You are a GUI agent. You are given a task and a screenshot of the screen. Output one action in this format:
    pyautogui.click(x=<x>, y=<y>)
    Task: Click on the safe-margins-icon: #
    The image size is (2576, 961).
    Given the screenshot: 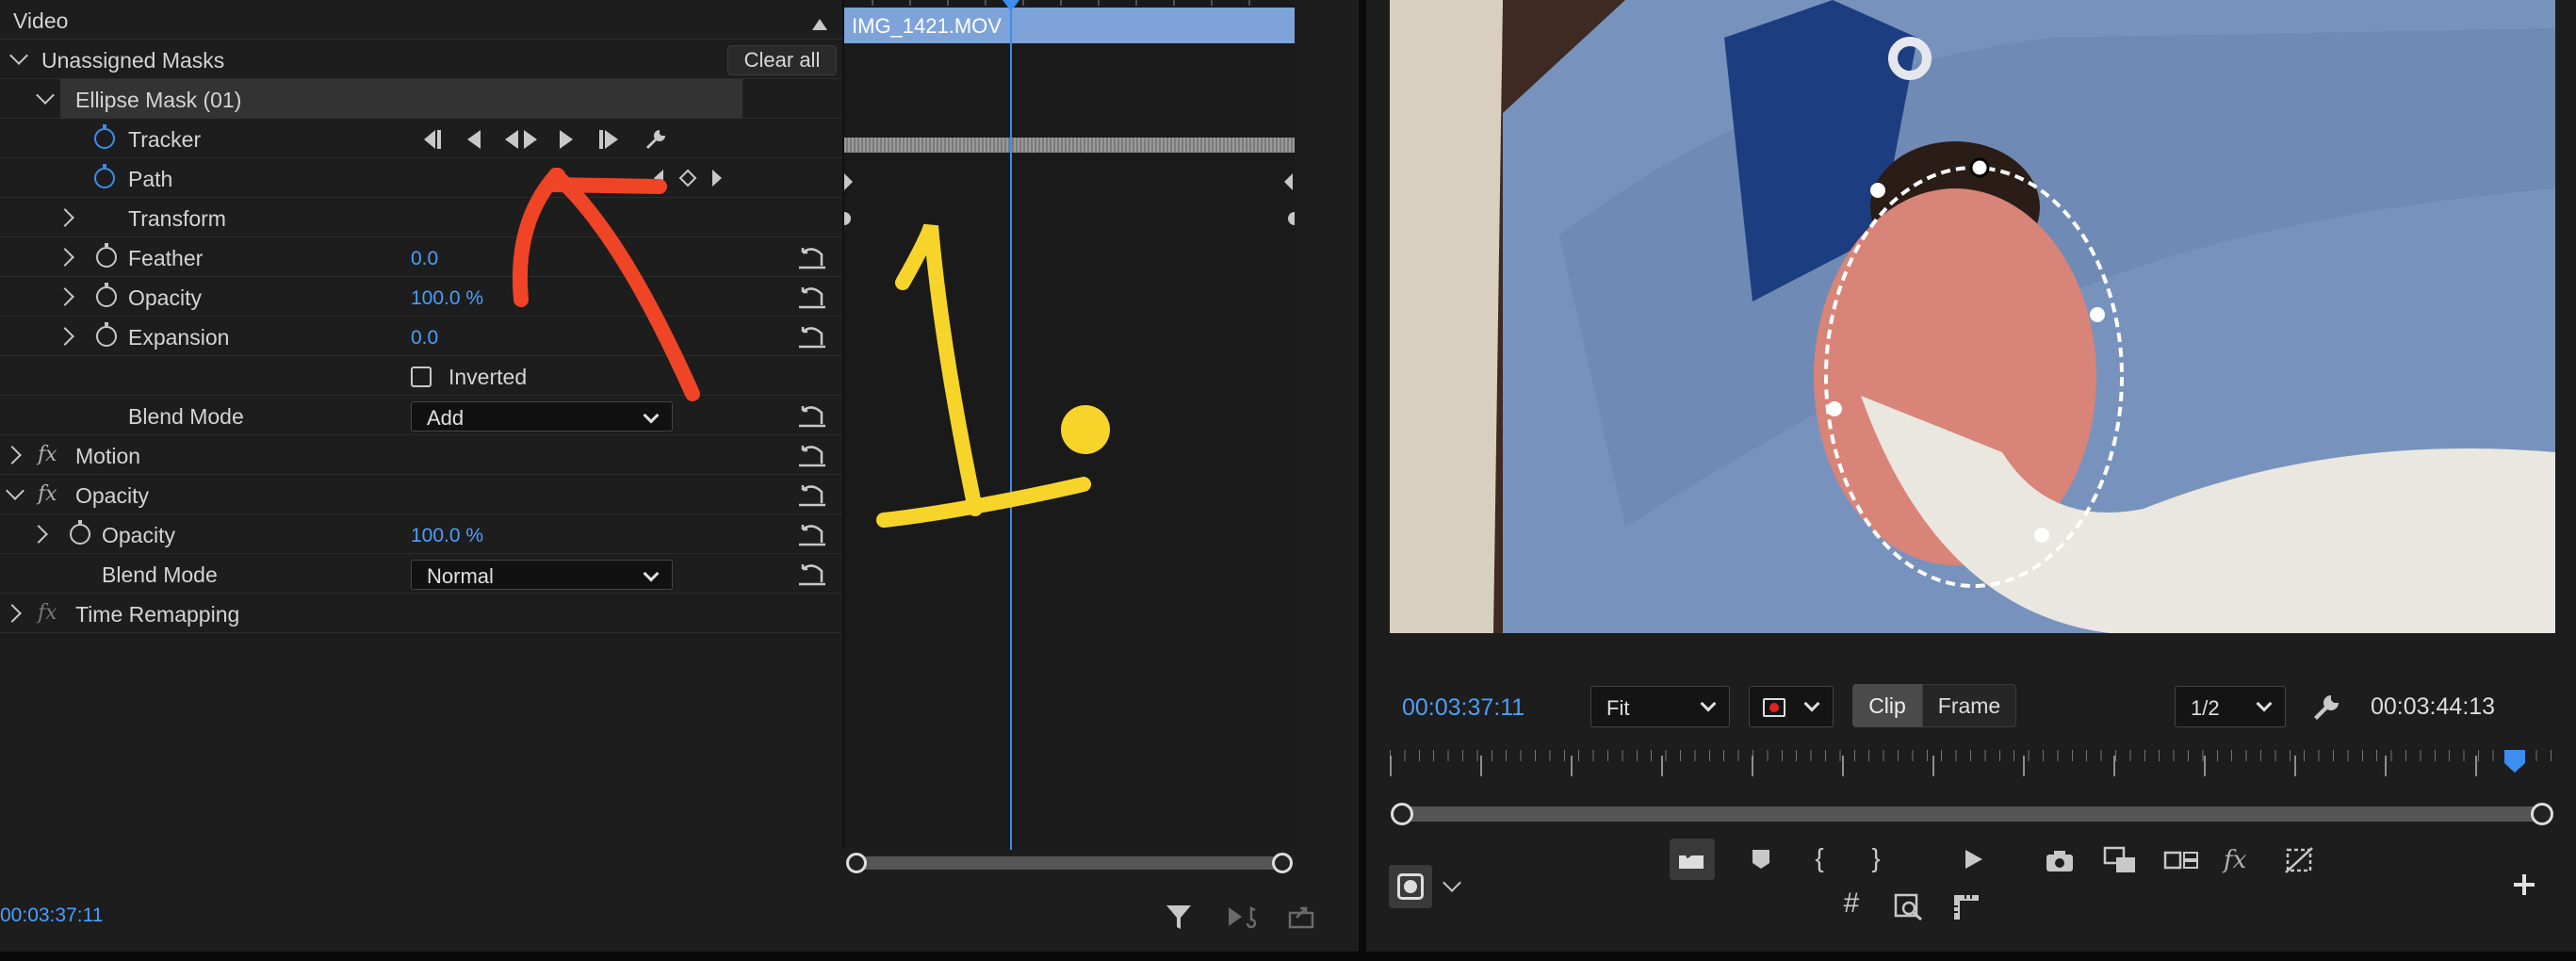 What is the action you would take?
    pyautogui.click(x=1851, y=903)
    